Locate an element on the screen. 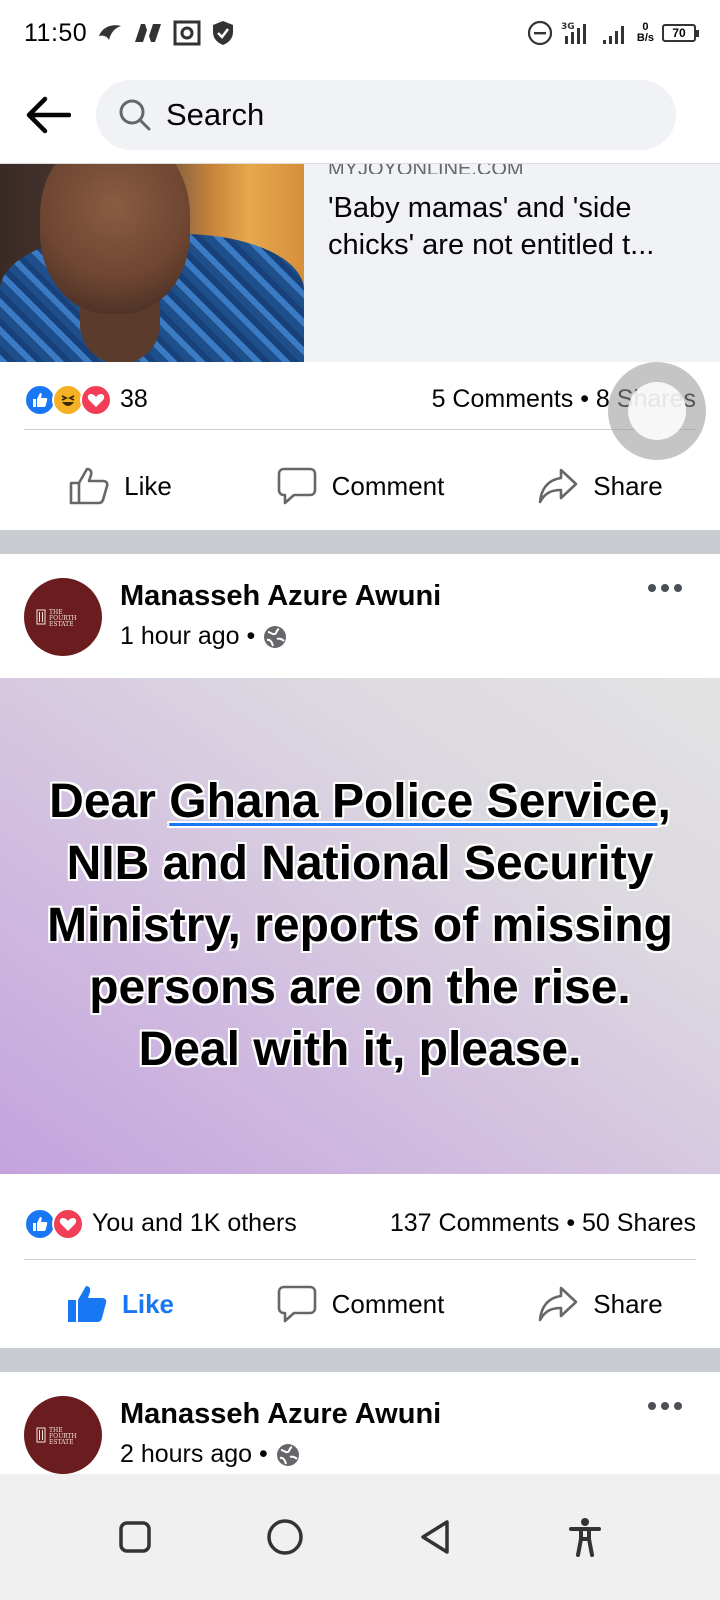 The height and width of the screenshot is (1600, 720). back-button is located at coordinates (48, 115).